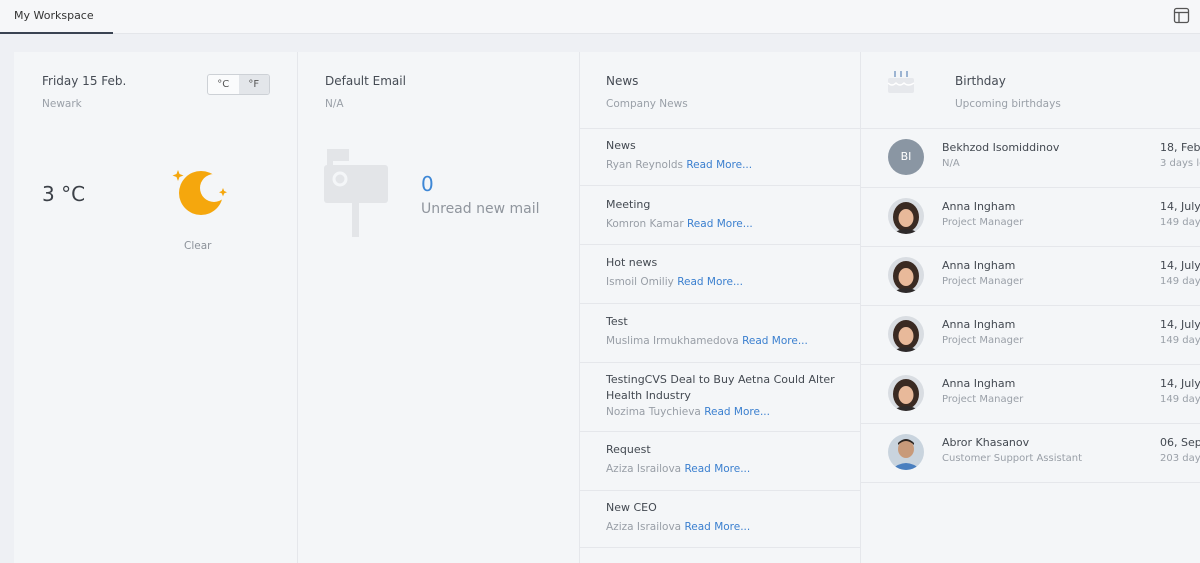 This screenshot has width=1200, height=563. I want to click on unit-toggle: °C °F, so click(238, 84).